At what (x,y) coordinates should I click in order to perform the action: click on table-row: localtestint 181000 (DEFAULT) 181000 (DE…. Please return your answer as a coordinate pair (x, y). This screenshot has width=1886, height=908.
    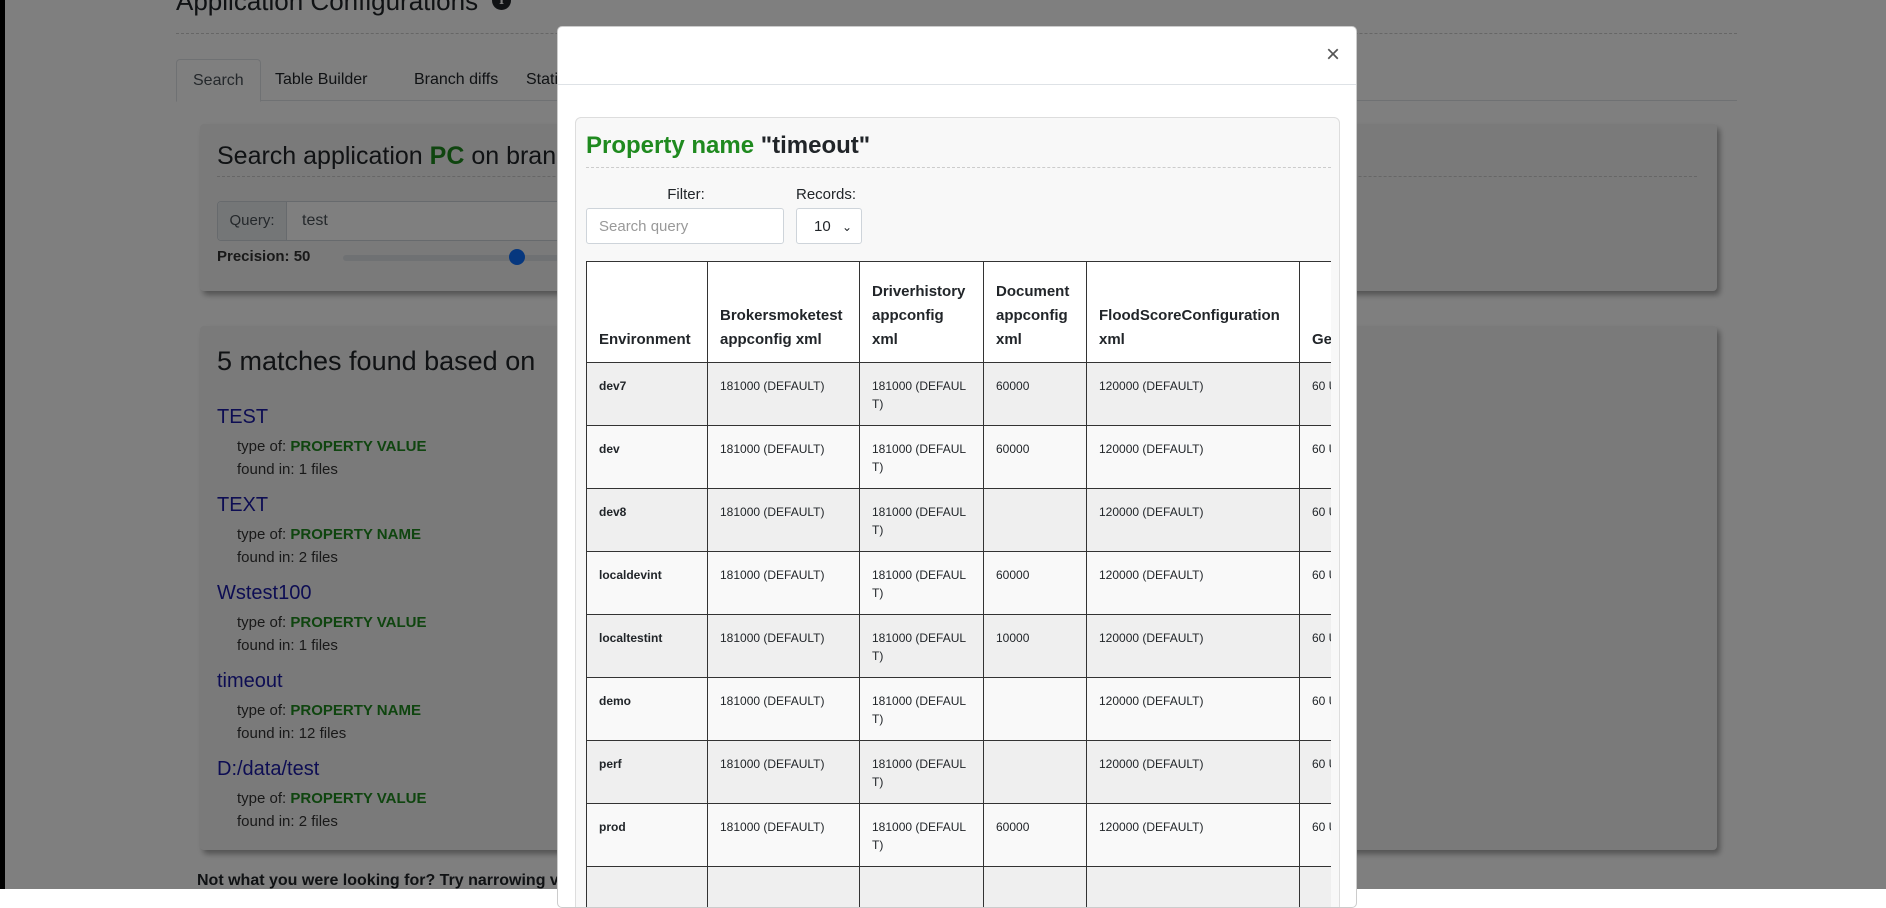
    Looking at the image, I should click on (959, 646).